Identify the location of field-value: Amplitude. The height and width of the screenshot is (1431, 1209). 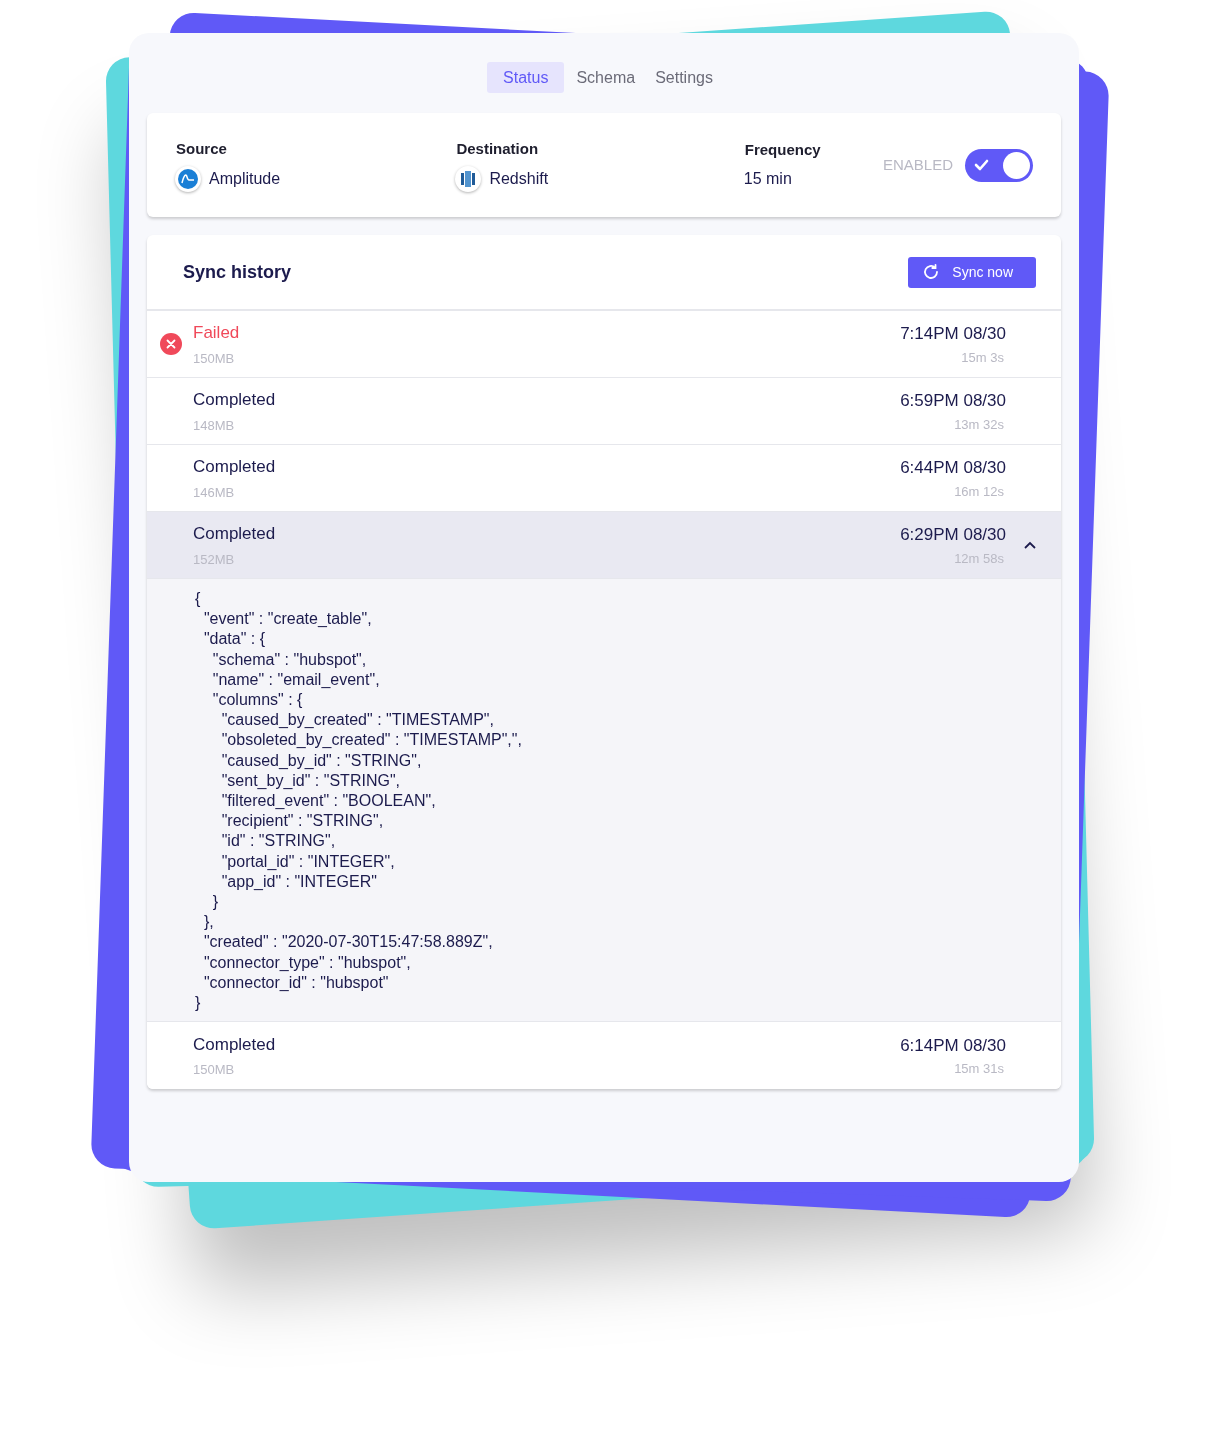
(245, 179).